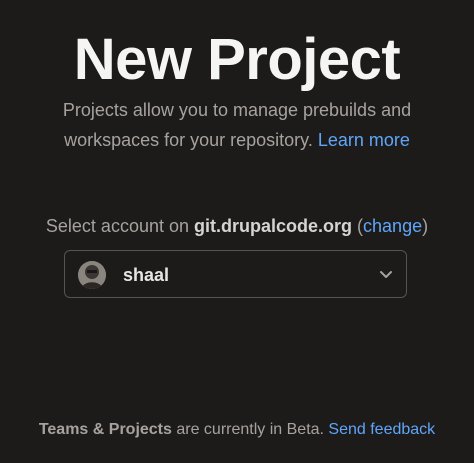  What do you see at coordinates (237, 59) in the screenshot?
I see `page-title: New Project` at bounding box center [237, 59].